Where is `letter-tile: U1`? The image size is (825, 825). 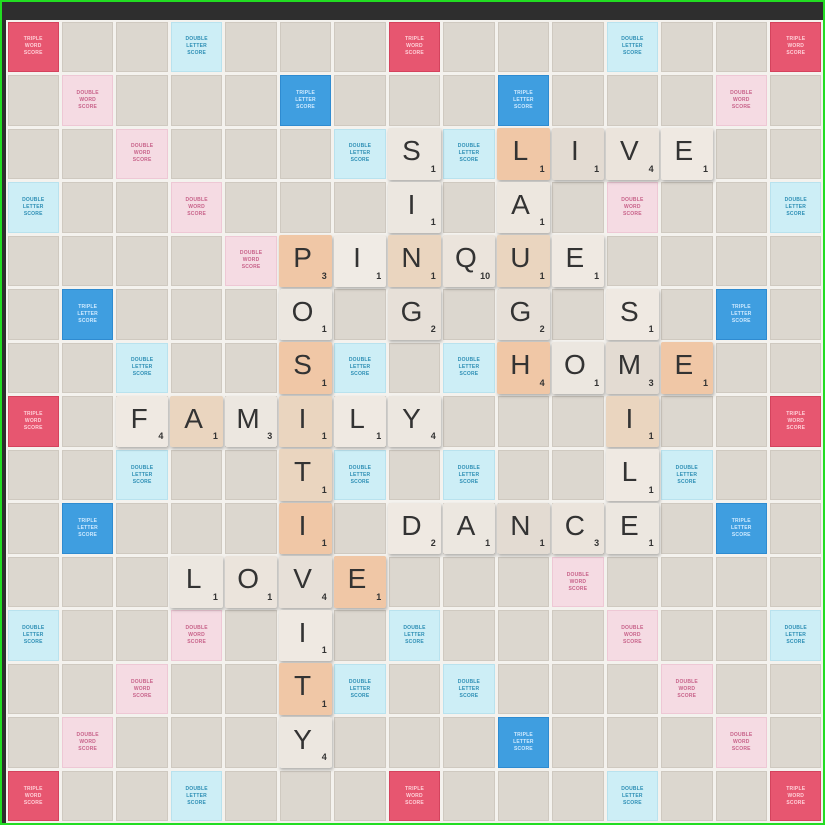
letter-tile: U1 is located at coordinates (523, 261).